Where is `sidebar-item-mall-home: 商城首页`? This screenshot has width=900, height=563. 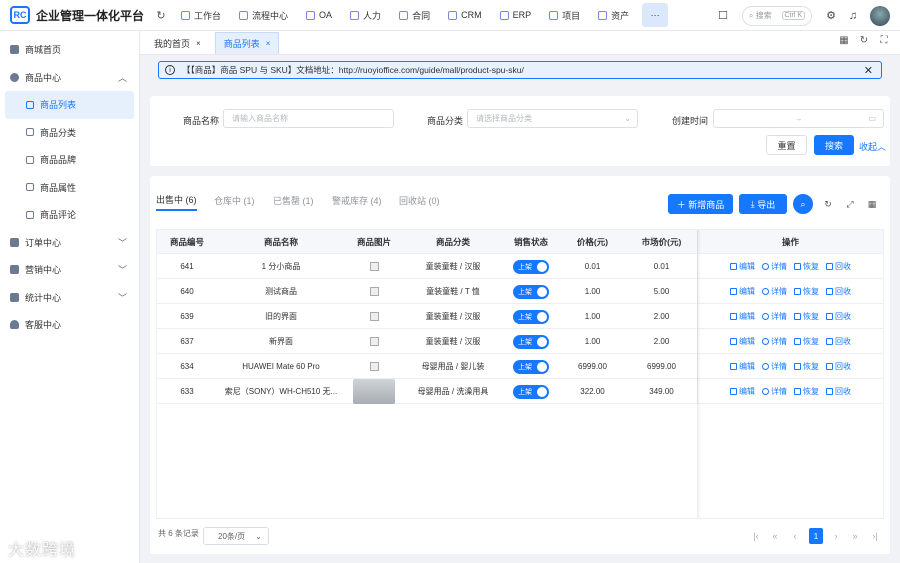
sidebar-item-mall-home: 商城首页 is located at coordinates (69, 50).